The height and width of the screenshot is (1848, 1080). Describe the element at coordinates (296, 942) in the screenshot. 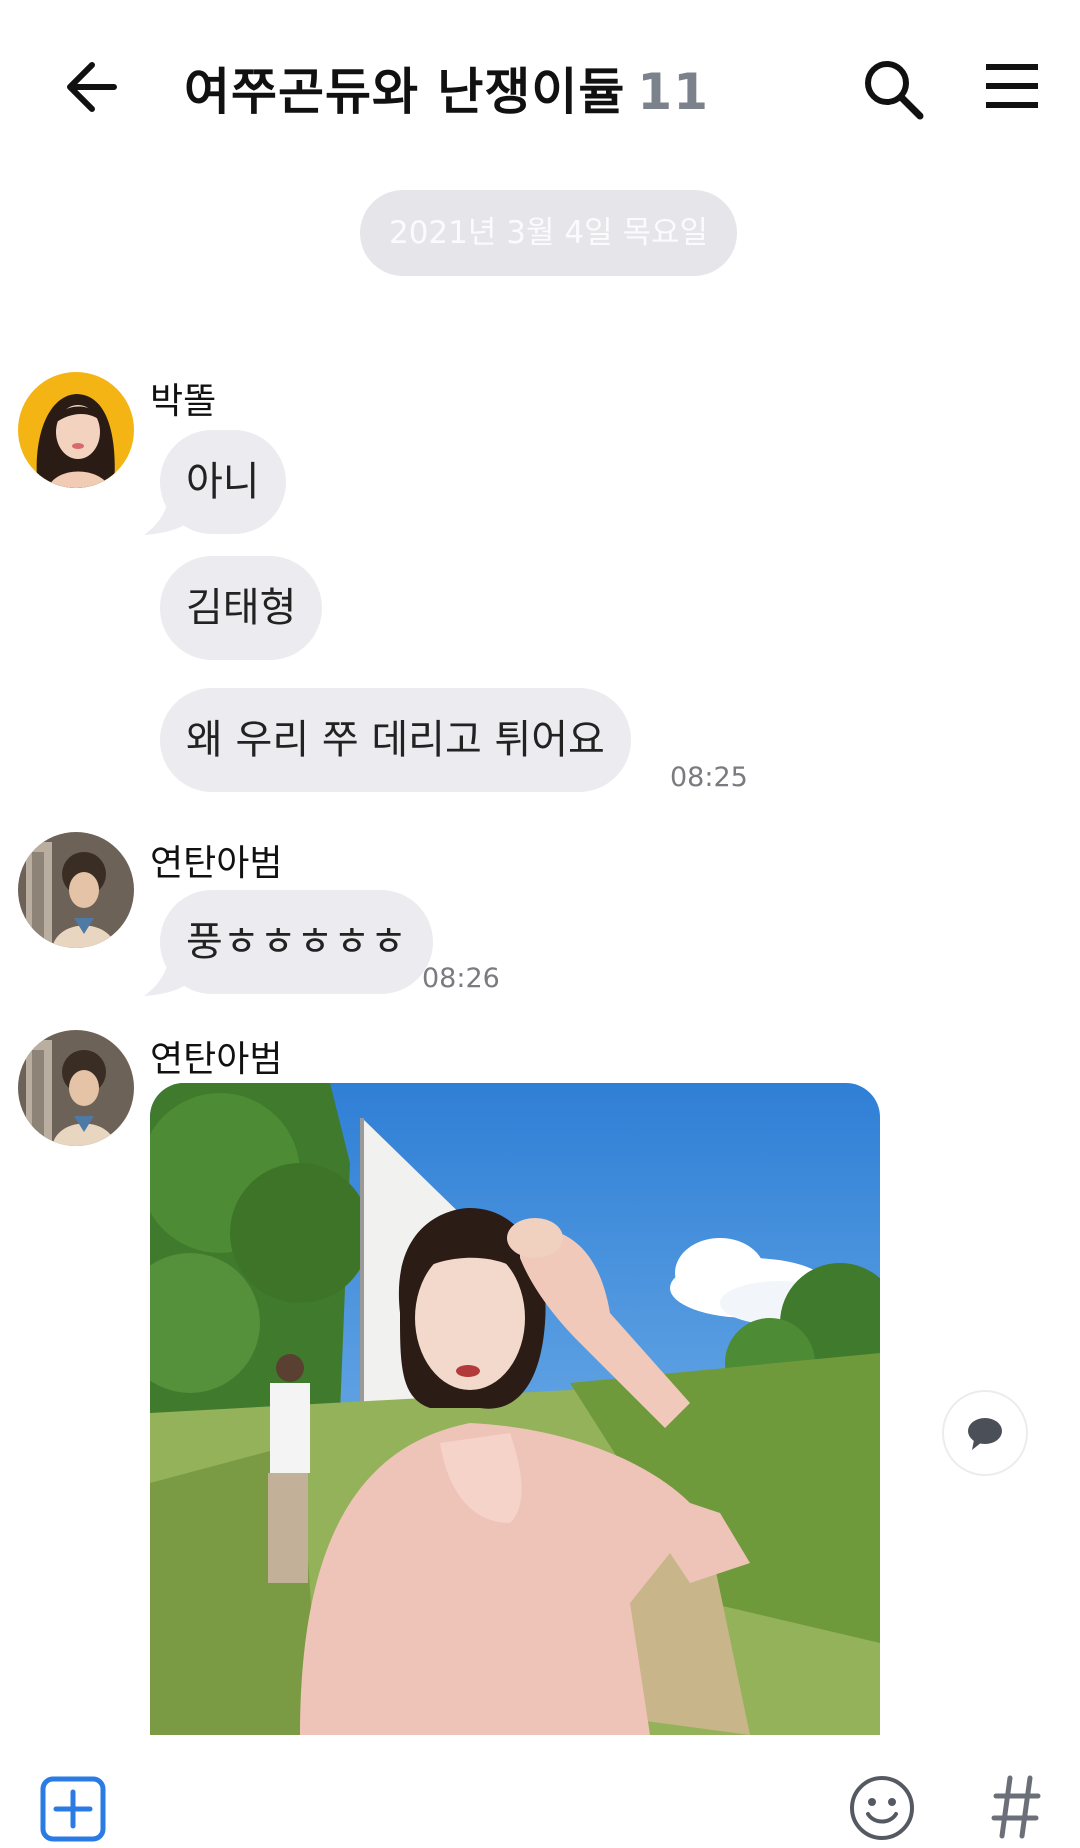

I see `message-bubble: 풍ㅎㅎㅎㅎㅎ` at that location.